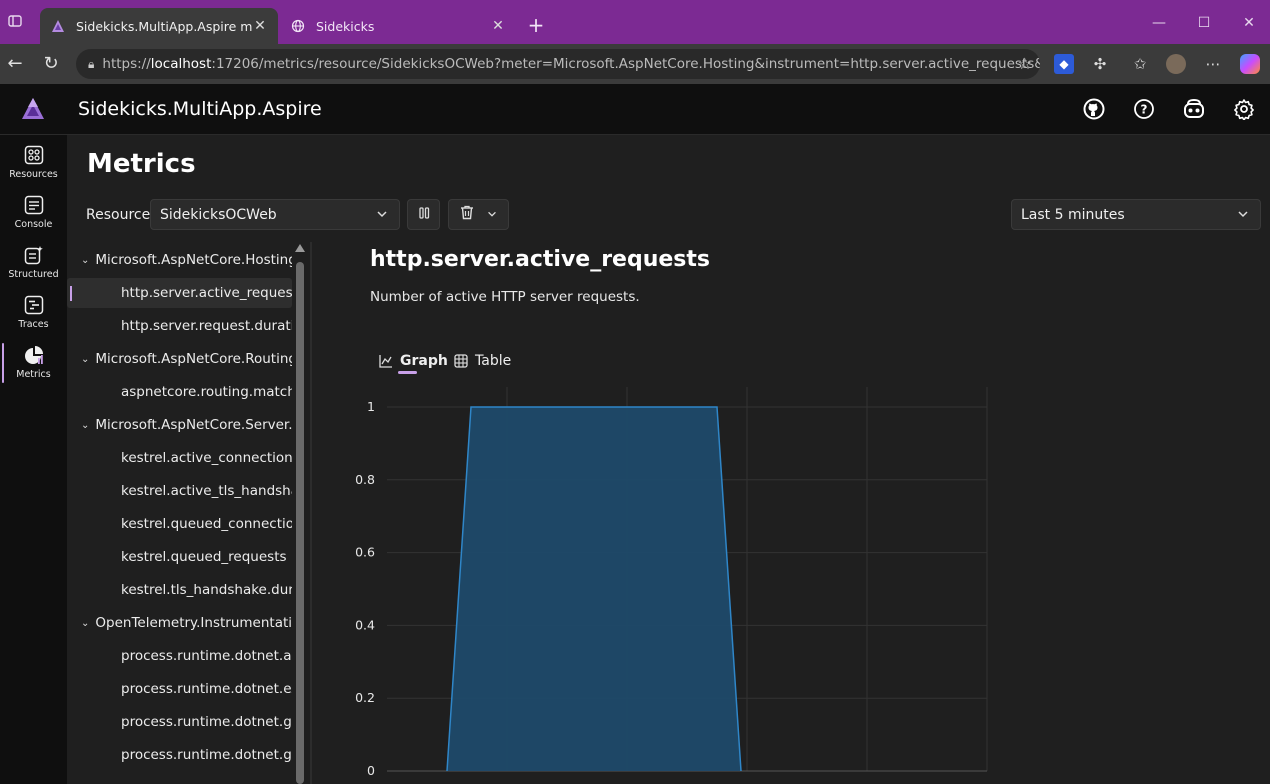 This screenshot has width=1270, height=784. I want to click on new-tab-button: +, so click(536, 26).